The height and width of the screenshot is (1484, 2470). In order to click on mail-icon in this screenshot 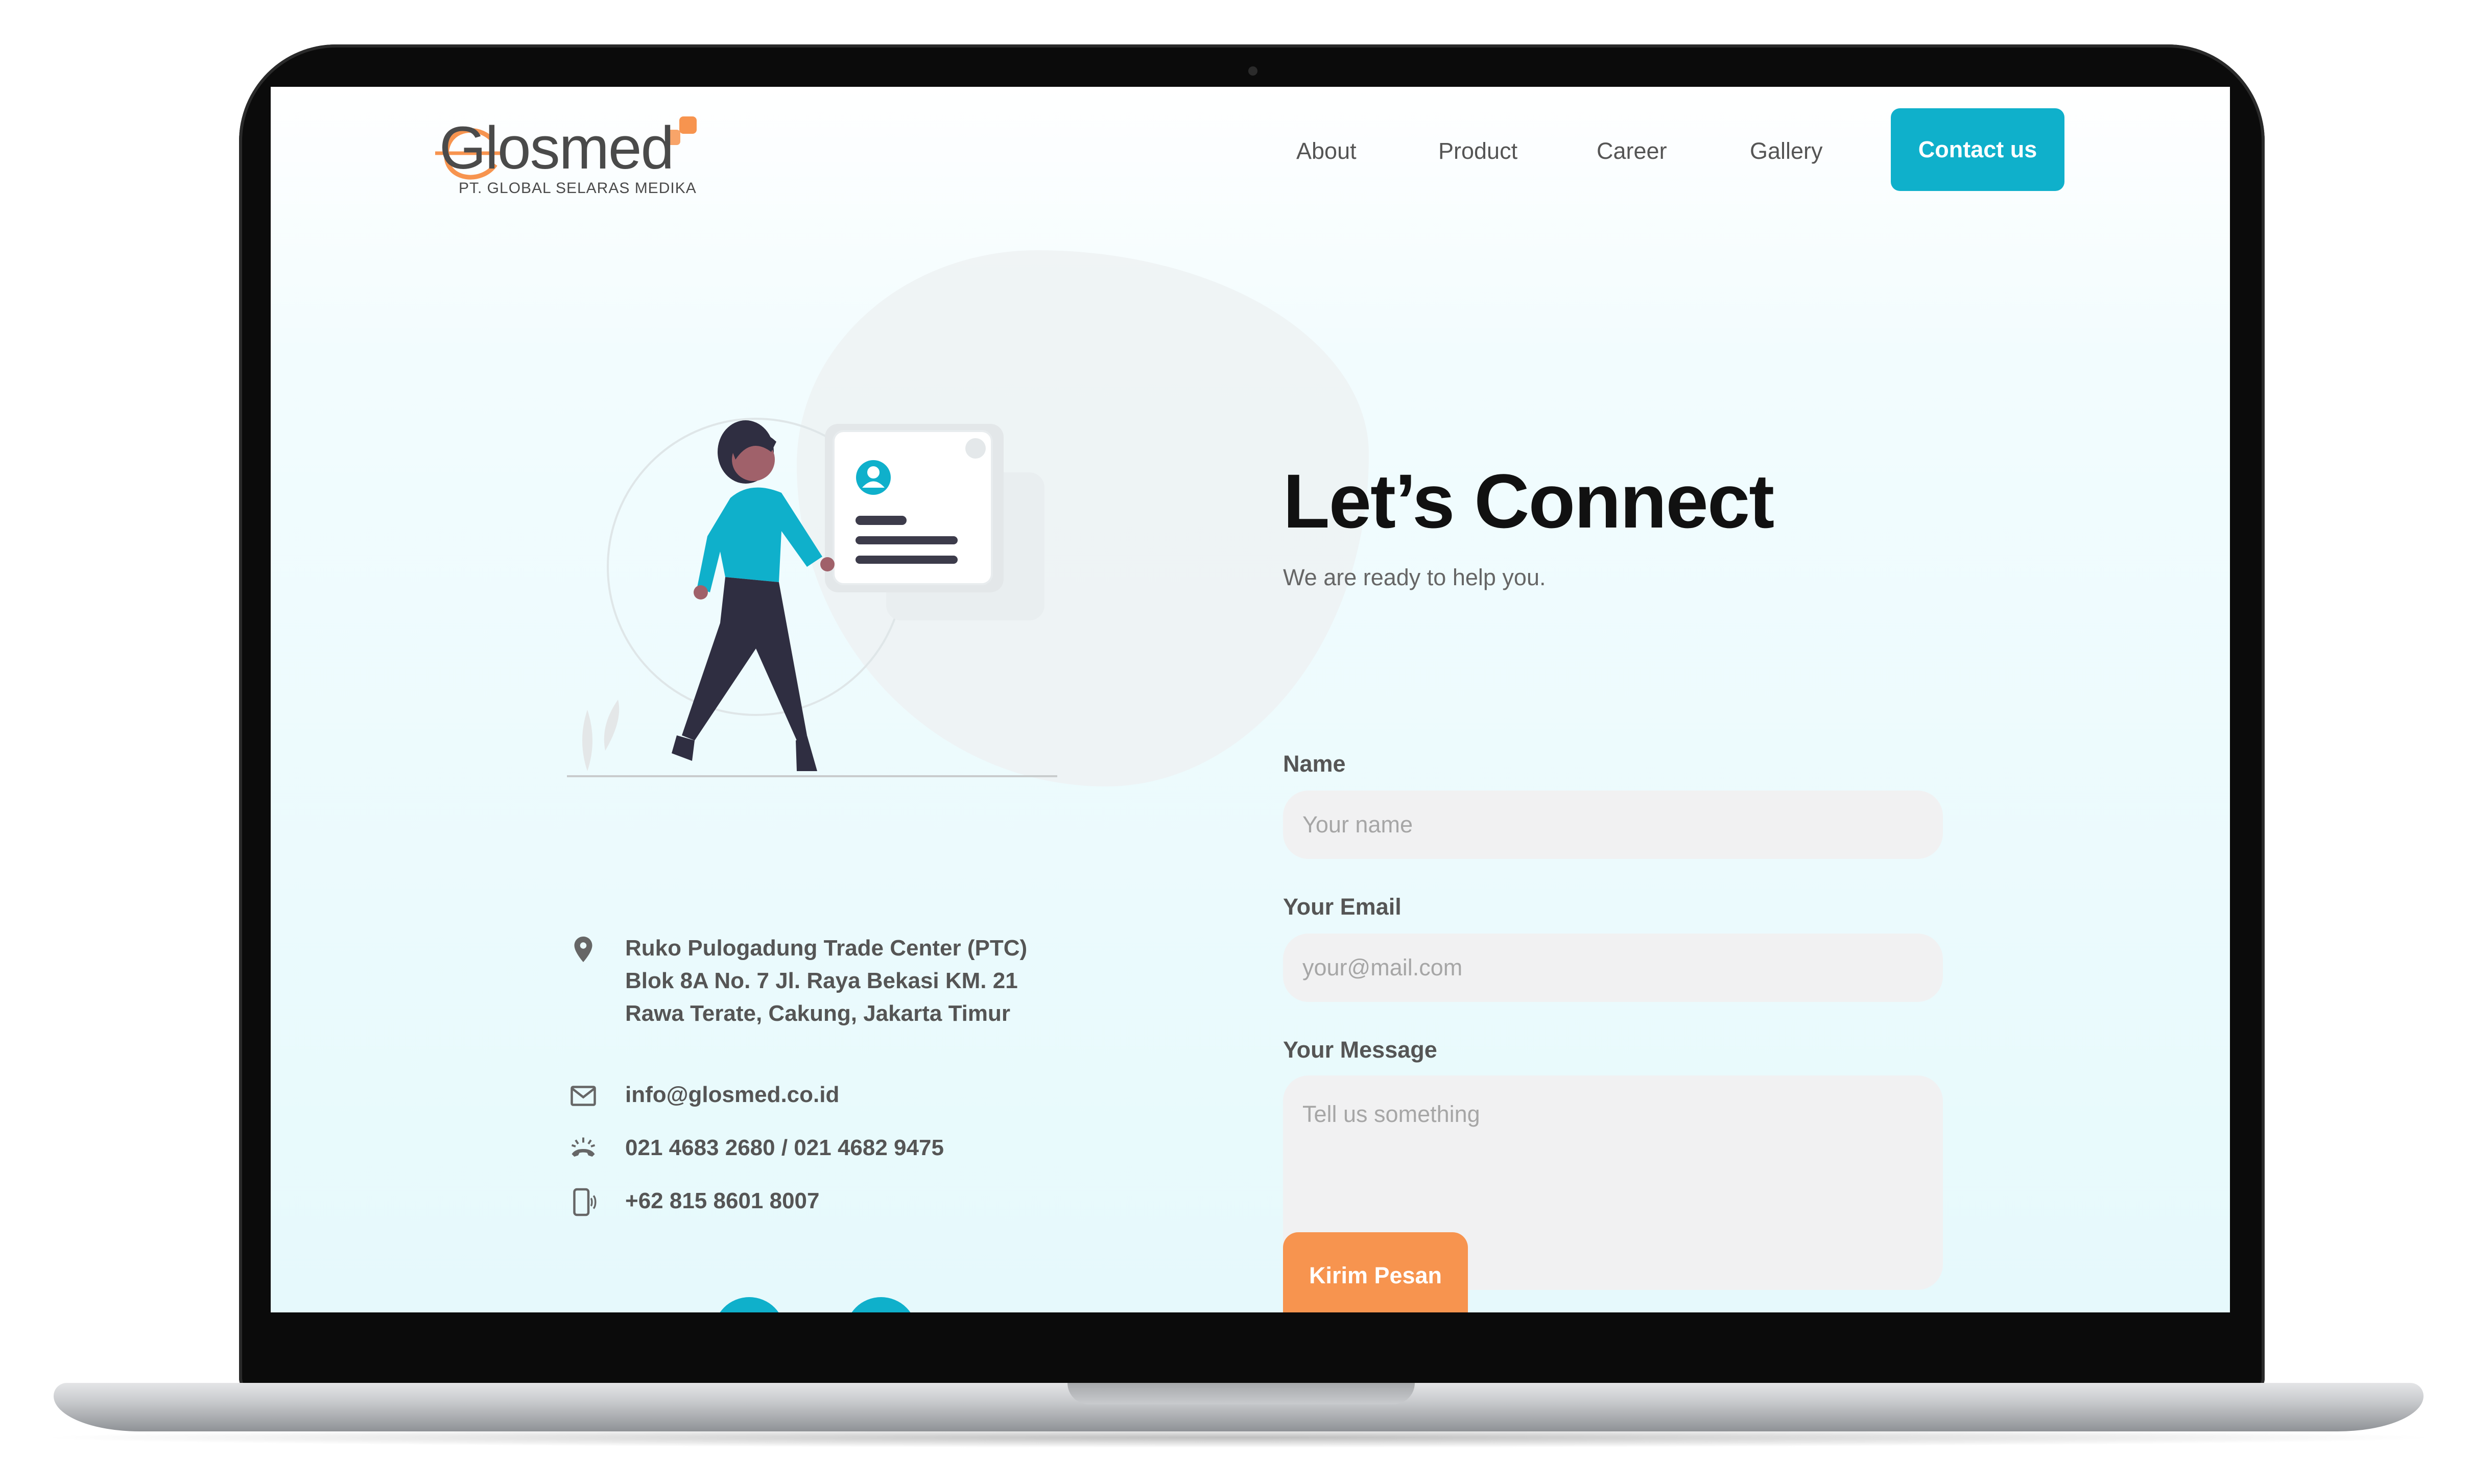, I will do `click(583, 1096)`.